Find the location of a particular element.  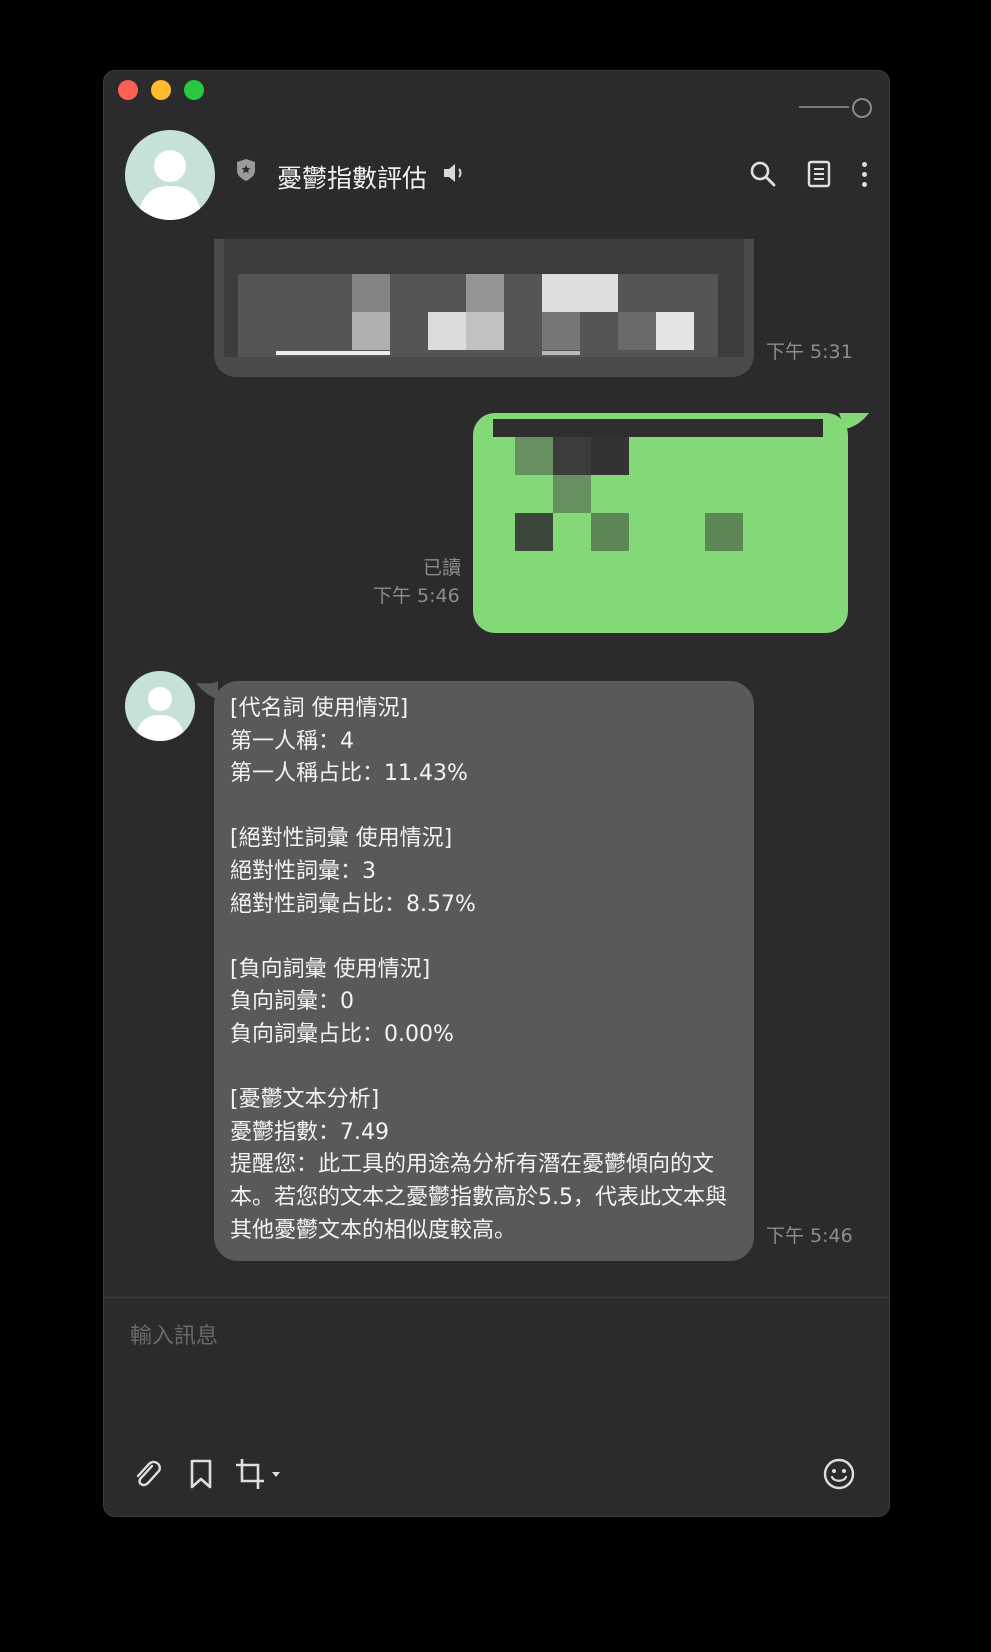

sent-image-message is located at coordinates (660, 523).